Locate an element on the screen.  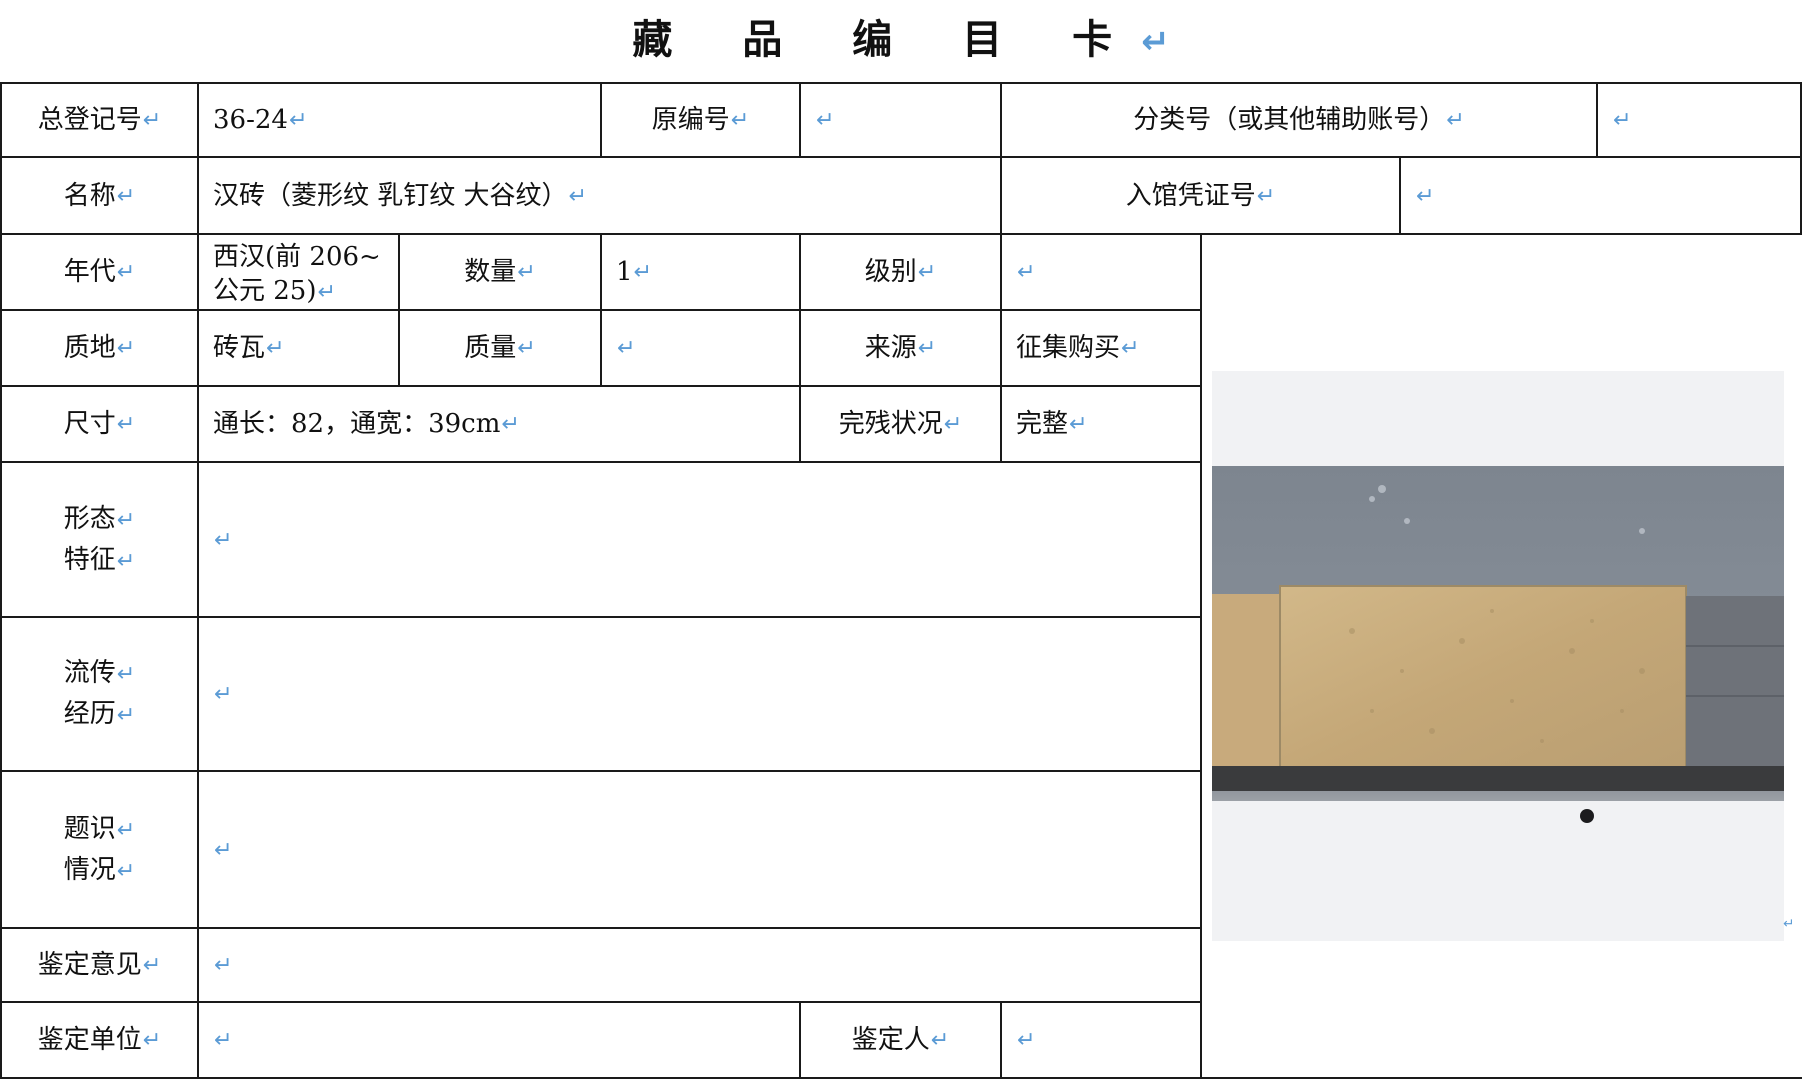
label-quantity: 数量 ↵ is located at coordinates (500, 272).